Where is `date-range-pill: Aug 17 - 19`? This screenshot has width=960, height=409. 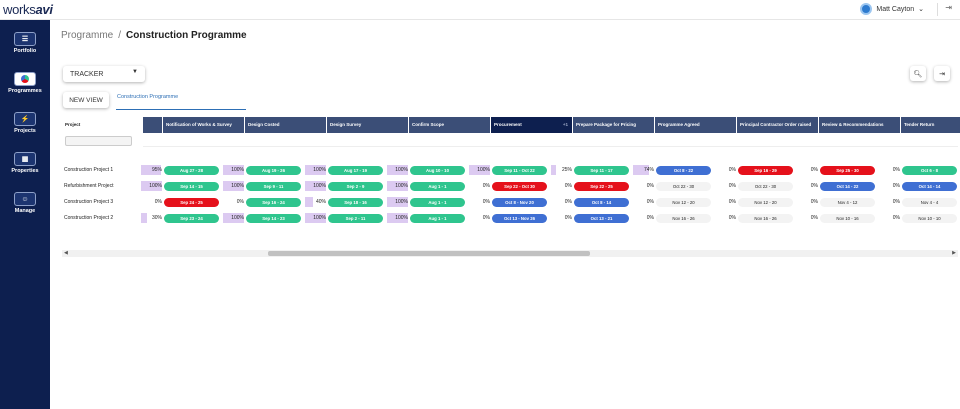 date-range-pill: Aug 17 - 19 is located at coordinates (355, 170).